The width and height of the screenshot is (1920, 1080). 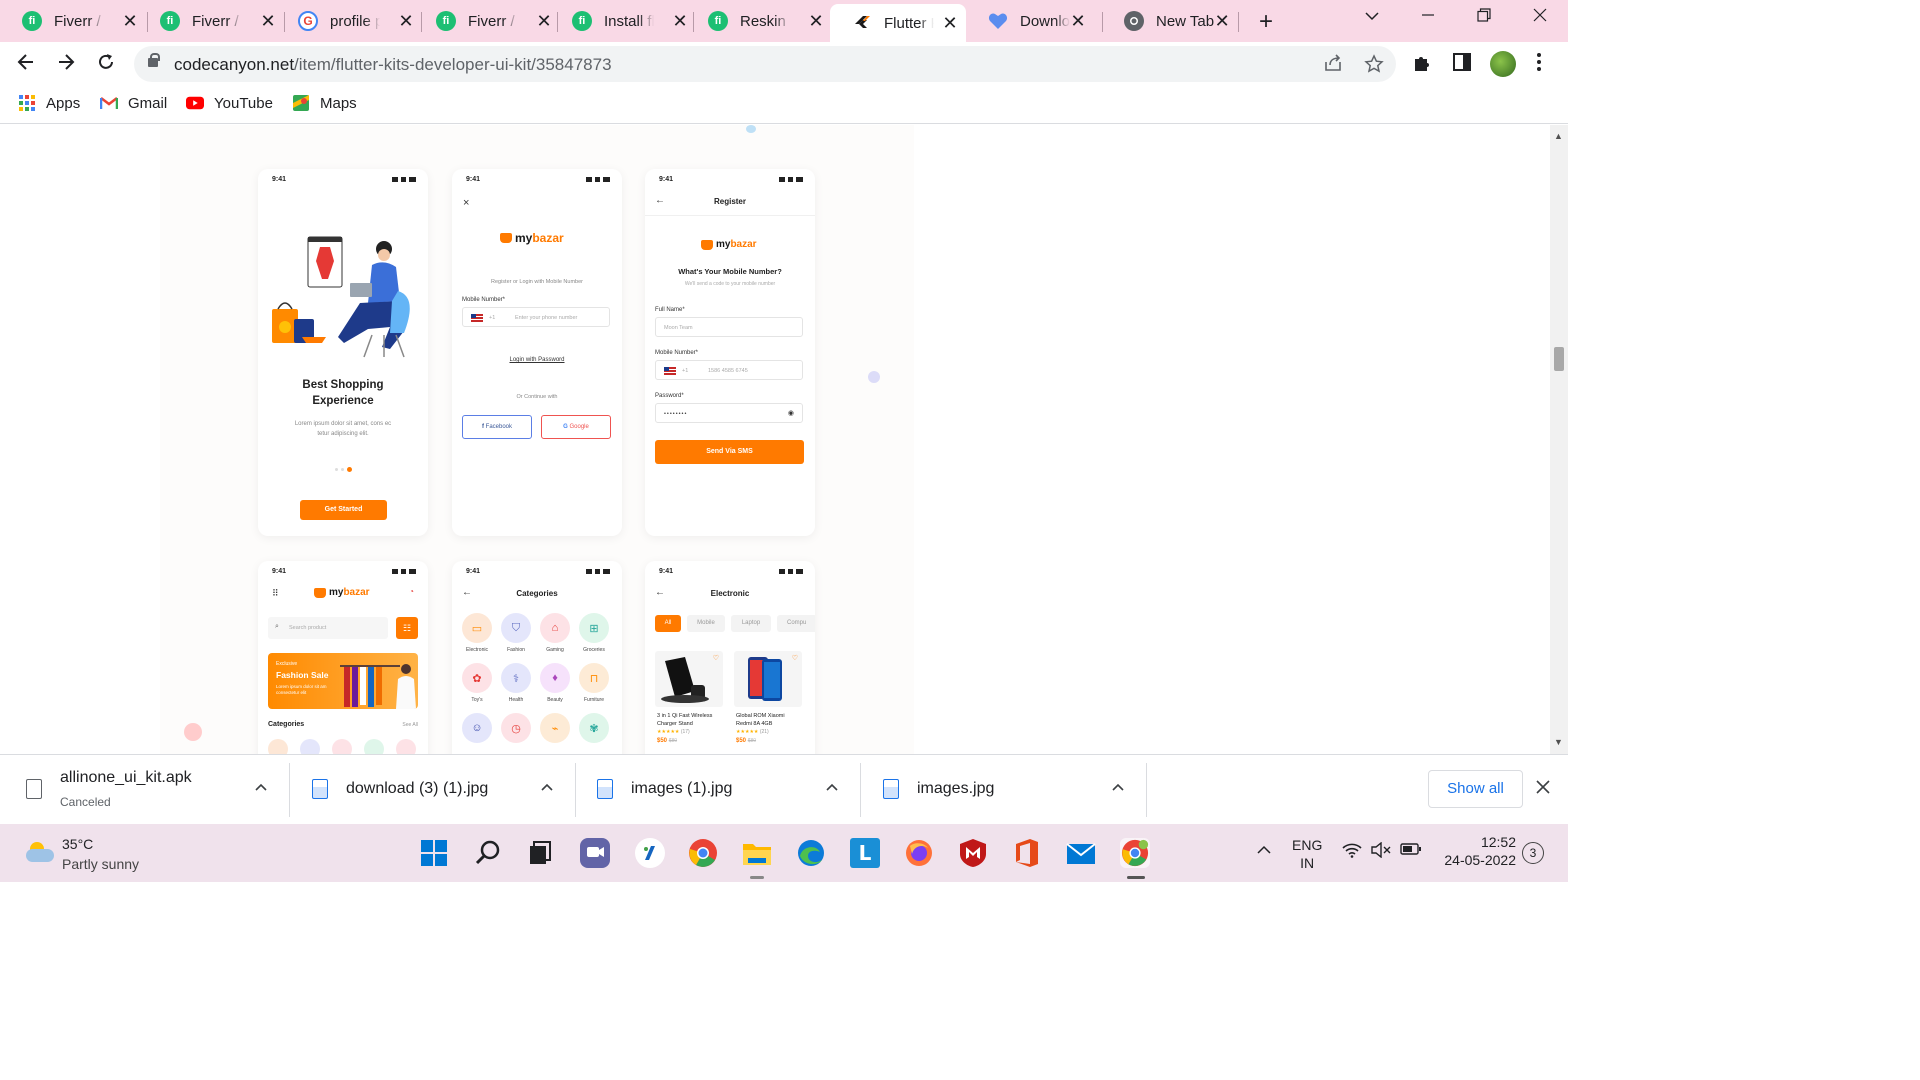 What do you see at coordinates (154, 60) in the screenshot?
I see `lock-icon` at bounding box center [154, 60].